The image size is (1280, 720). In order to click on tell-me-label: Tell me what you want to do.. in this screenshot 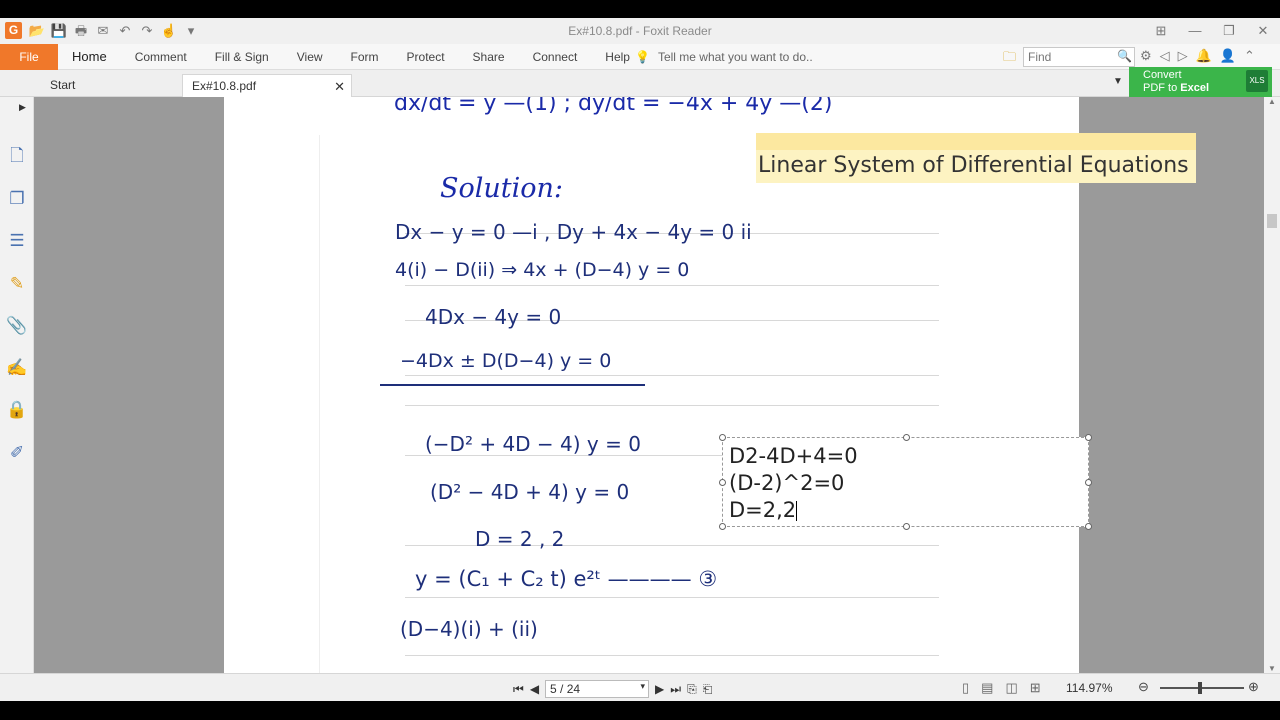, I will do `click(735, 57)`.